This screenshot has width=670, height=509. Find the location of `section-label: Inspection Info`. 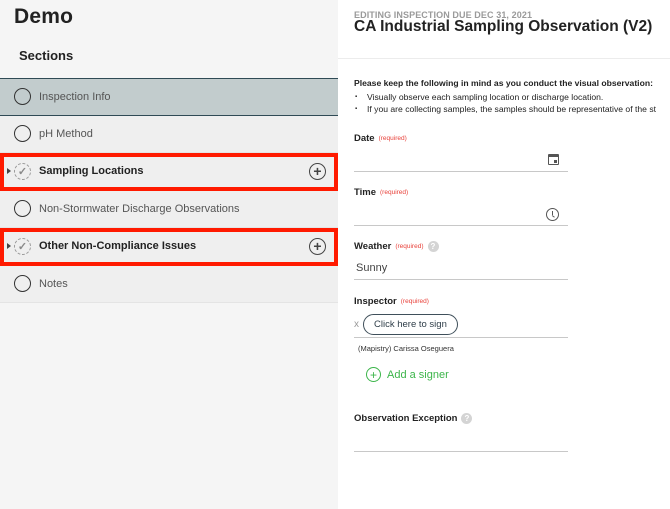

section-label: Inspection Info is located at coordinates (75, 96).